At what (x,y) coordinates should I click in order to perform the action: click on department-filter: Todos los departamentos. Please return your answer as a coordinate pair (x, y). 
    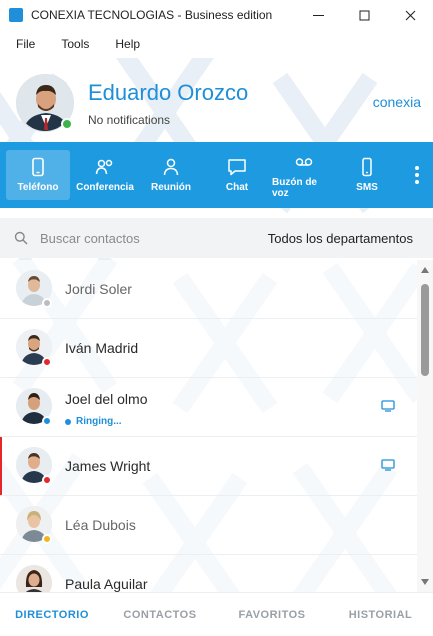
    Looking at the image, I should click on (340, 238).